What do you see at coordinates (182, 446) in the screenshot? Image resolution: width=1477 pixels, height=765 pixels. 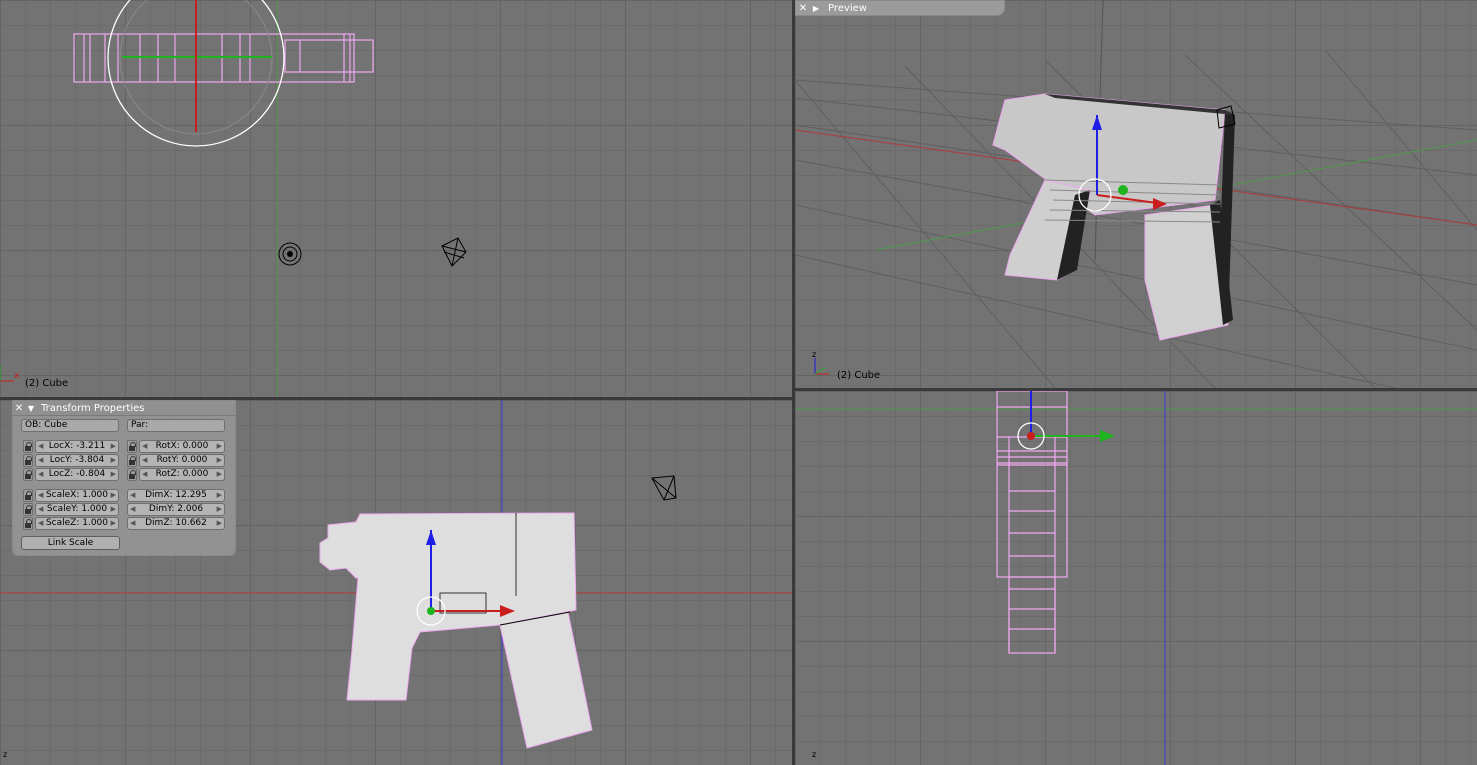 I see `rot-x-field: ◀ RotX: 0.000 ▶` at bounding box center [182, 446].